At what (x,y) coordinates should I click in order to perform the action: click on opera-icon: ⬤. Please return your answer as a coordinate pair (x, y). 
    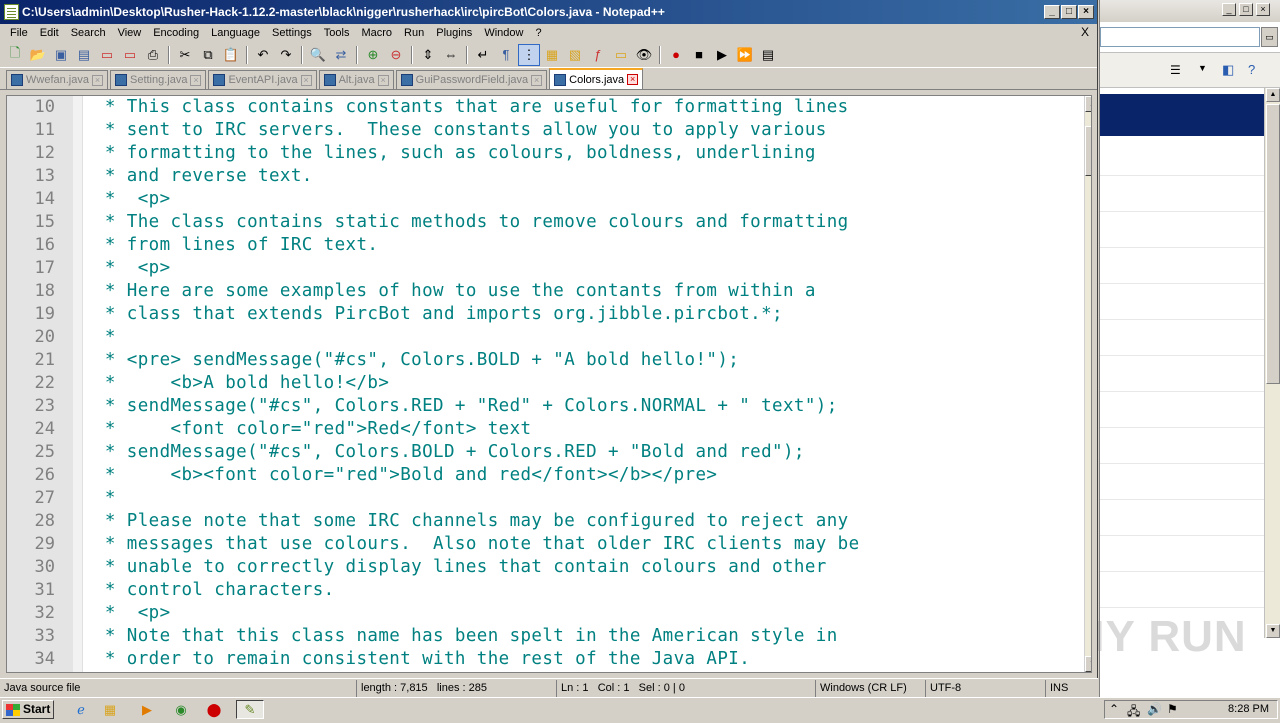
    Looking at the image, I should click on (214, 709).